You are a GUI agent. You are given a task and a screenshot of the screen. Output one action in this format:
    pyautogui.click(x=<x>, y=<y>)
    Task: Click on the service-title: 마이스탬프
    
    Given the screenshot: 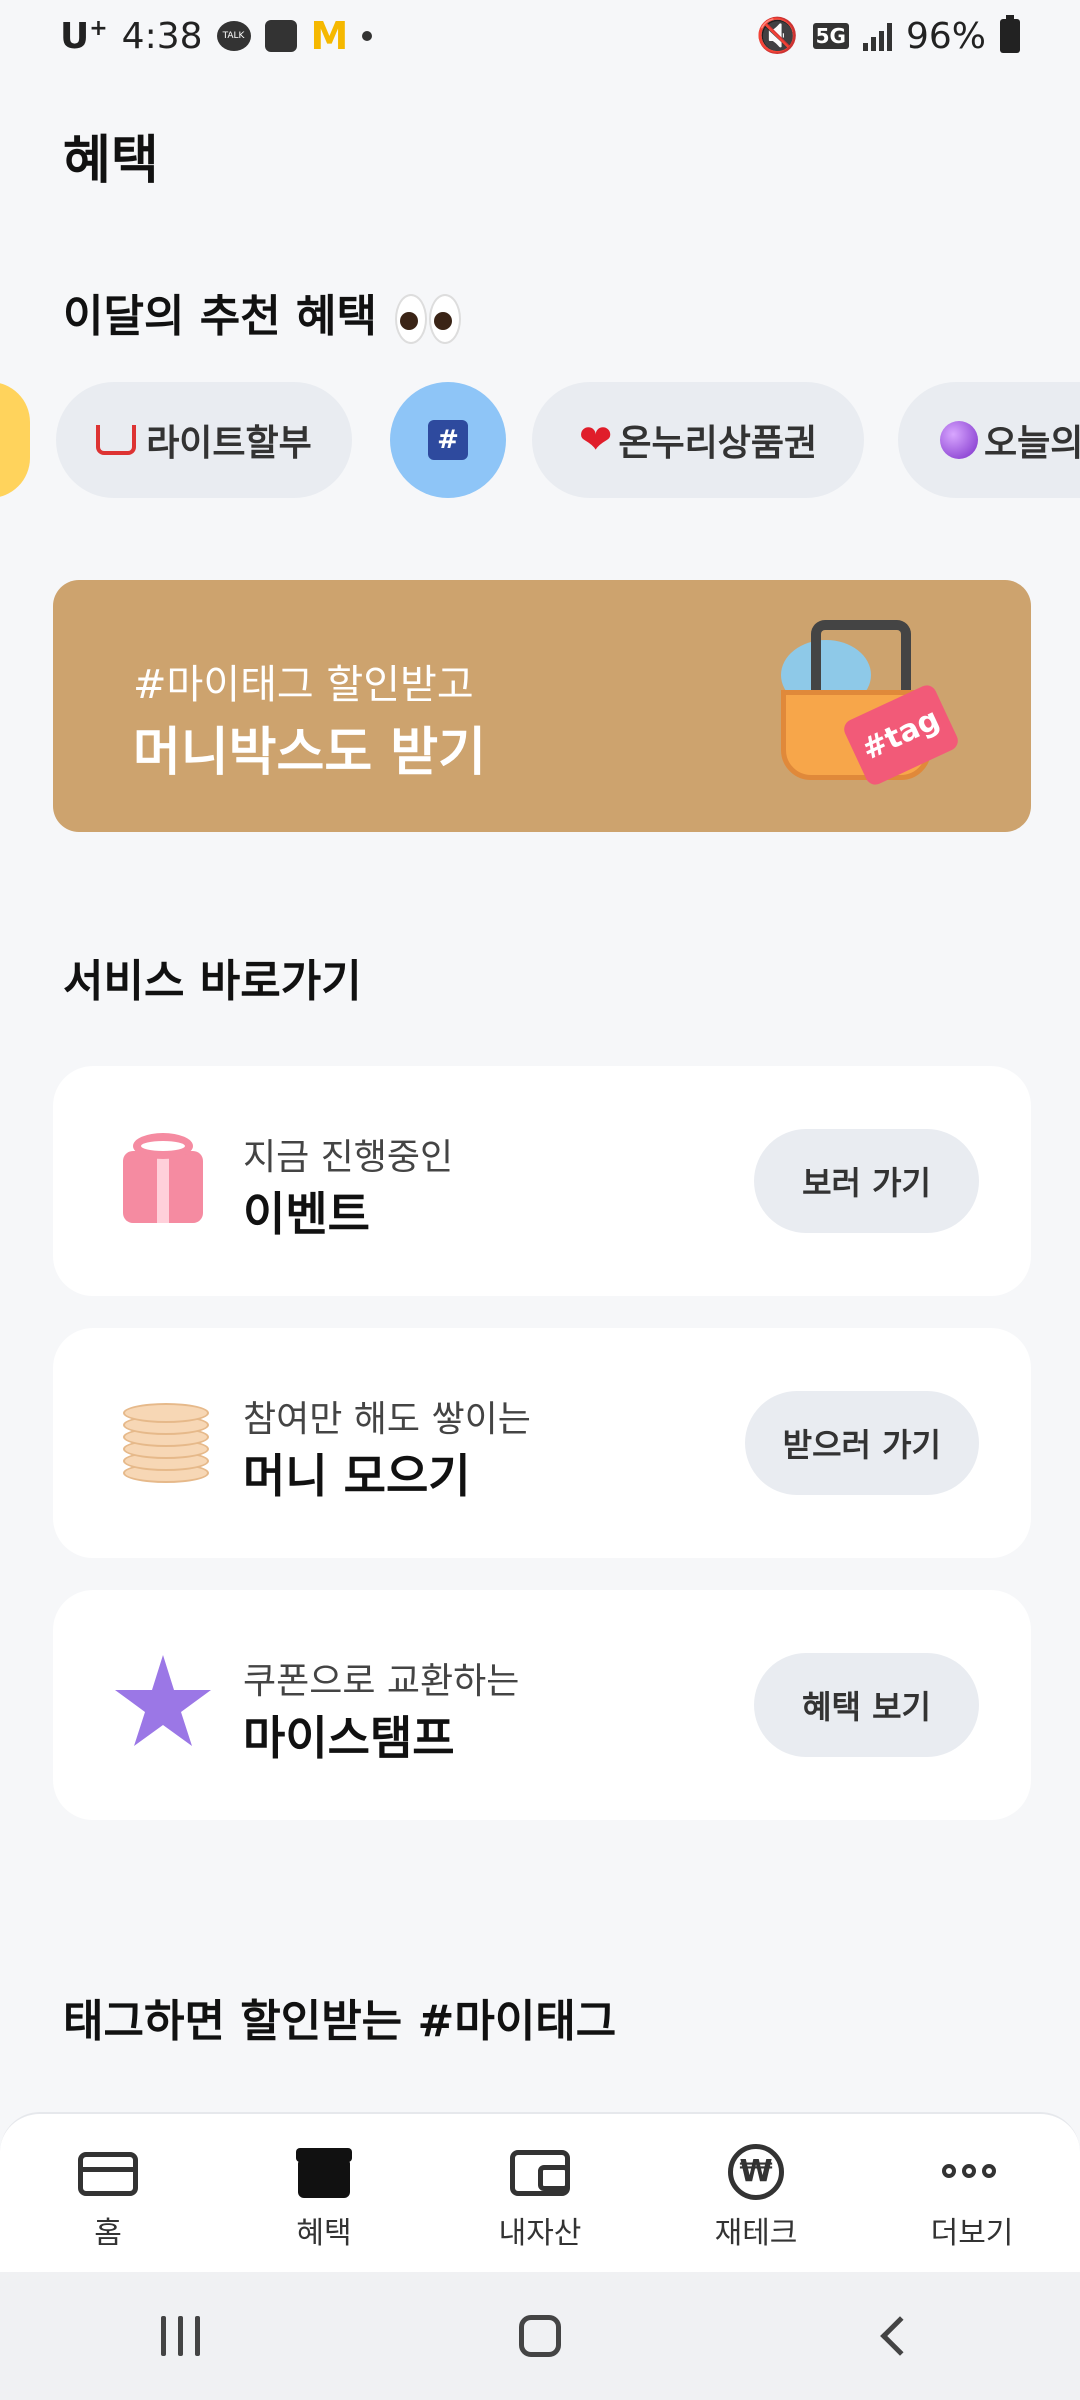 What is the action you would take?
    pyautogui.click(x=349, y=1738)
    